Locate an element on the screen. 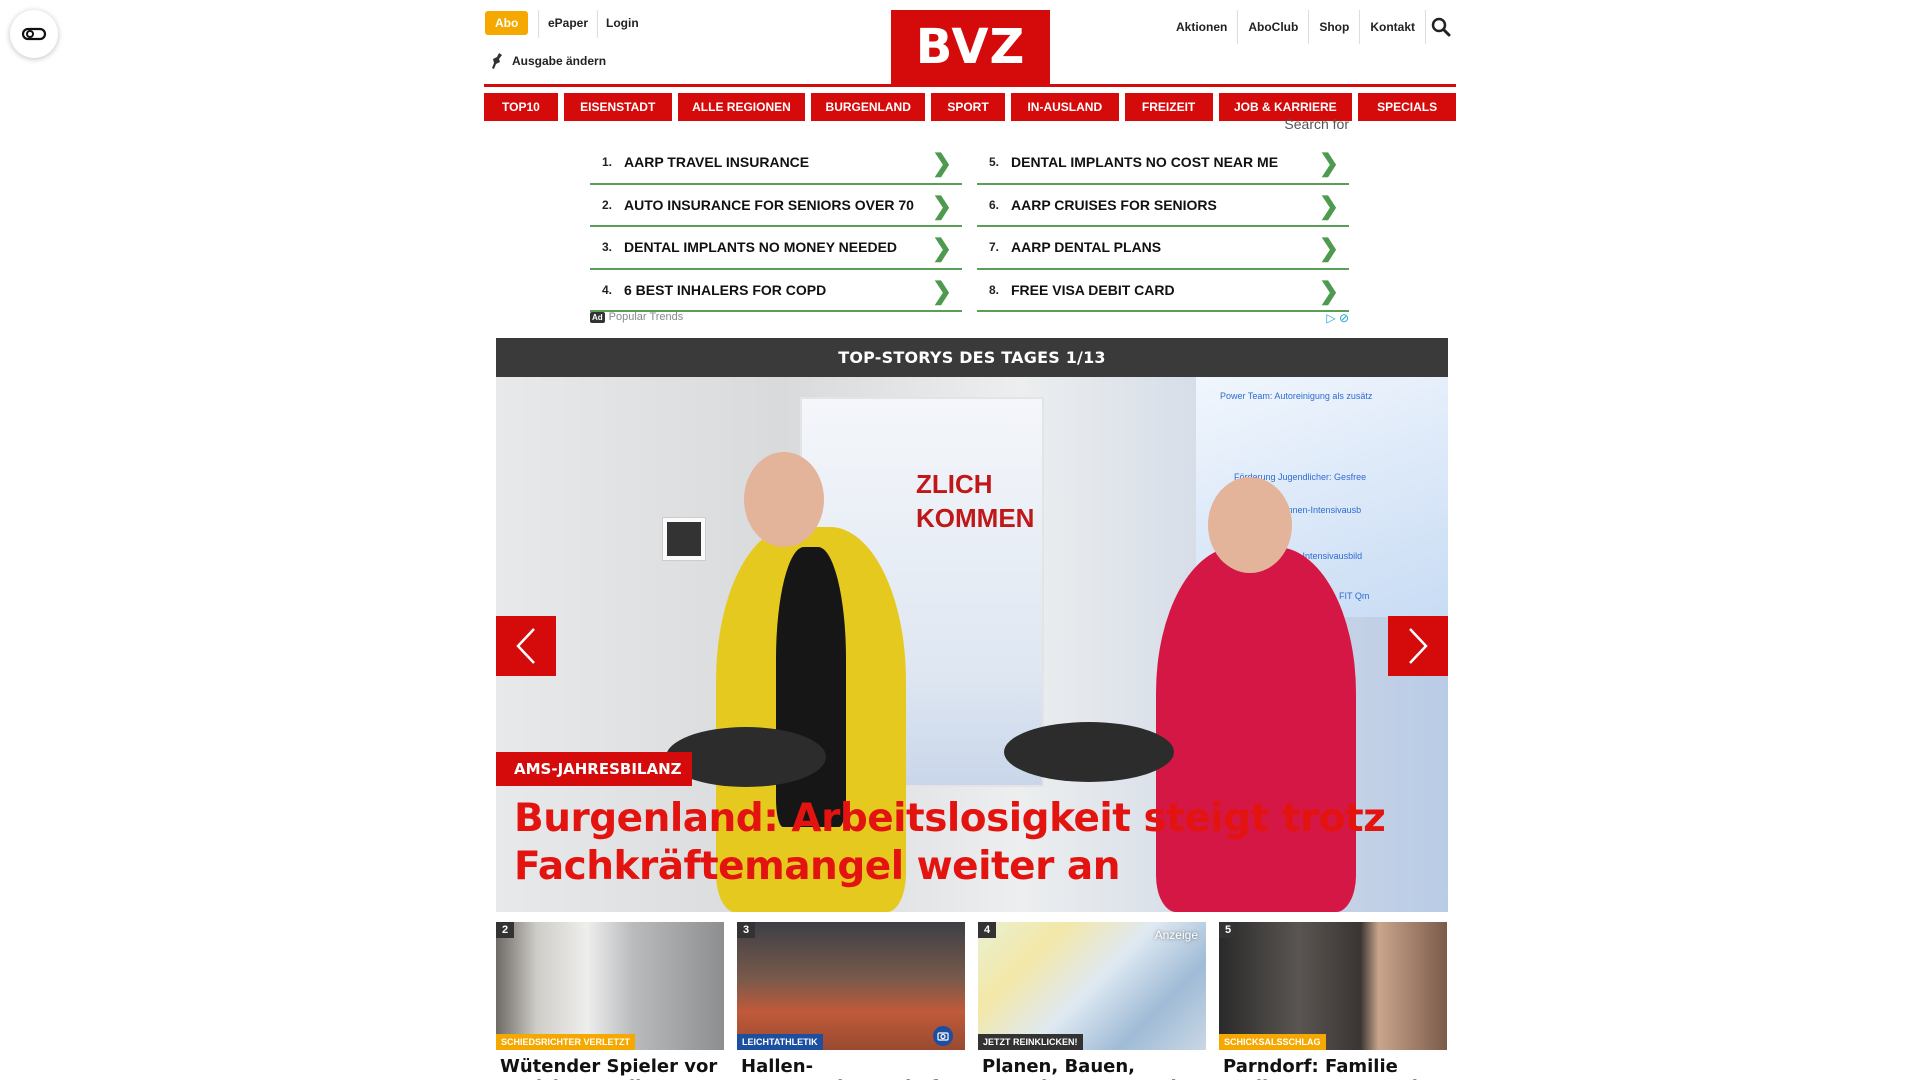 The image size is (1920, 1080). nav-item-sport: SPORT is located at coordinates (968, 107).